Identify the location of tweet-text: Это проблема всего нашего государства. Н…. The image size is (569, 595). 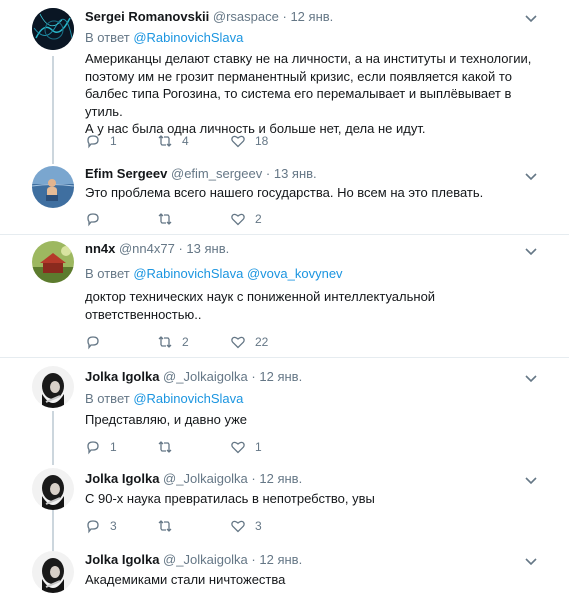
(315, 193).